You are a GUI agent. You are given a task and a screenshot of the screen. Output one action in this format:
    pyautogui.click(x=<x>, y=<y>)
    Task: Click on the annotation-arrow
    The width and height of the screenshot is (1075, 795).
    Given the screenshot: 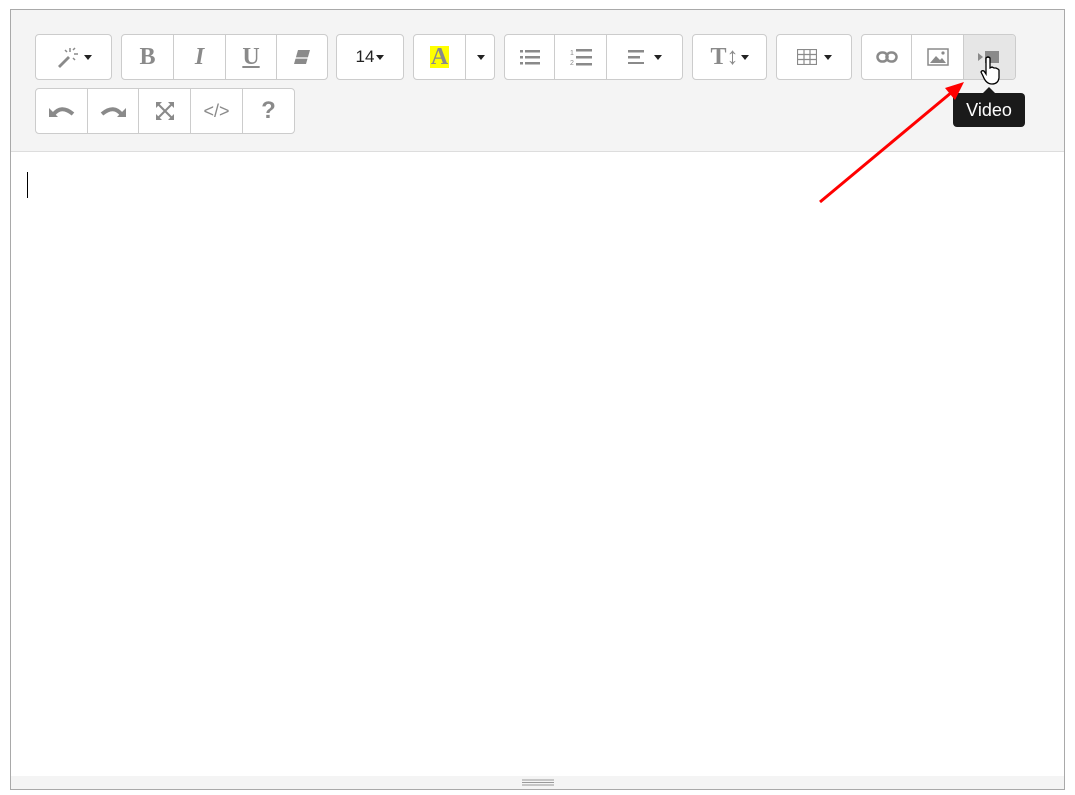 What is the action you would take?
    pyautogui.click(x=891, y=143)
    